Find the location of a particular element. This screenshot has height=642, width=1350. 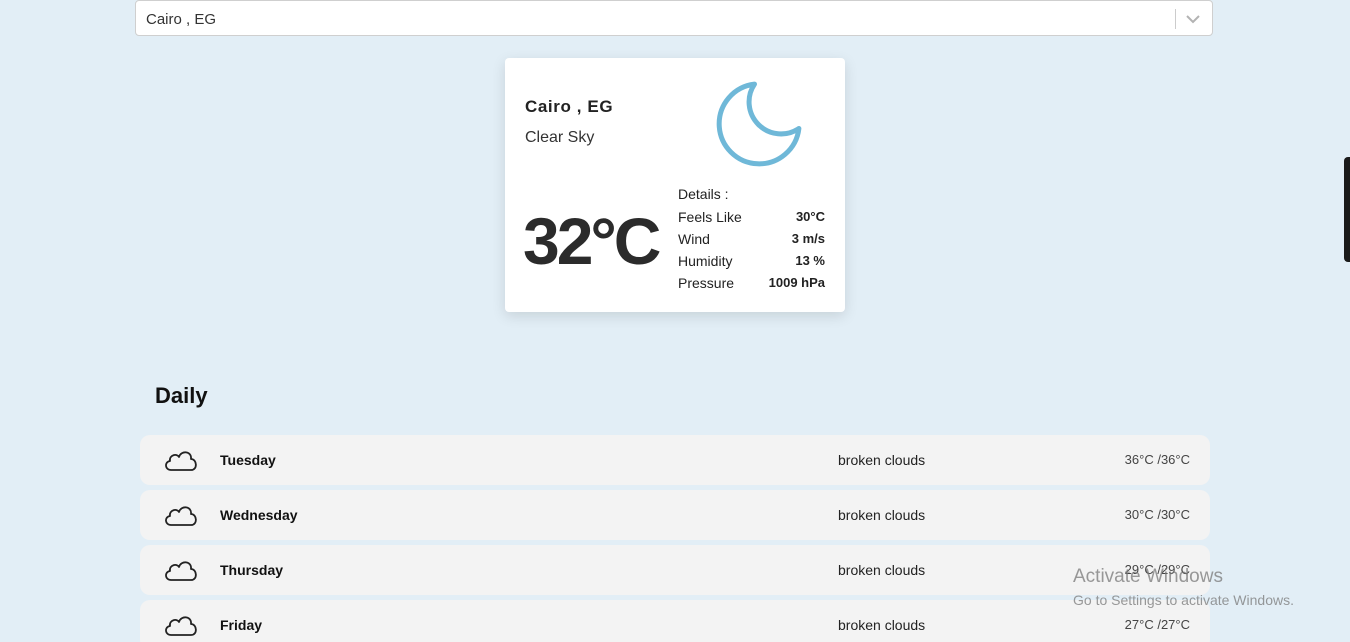

detail-row-wind: Wind 3 m/s is located at coordinates (751, 241).